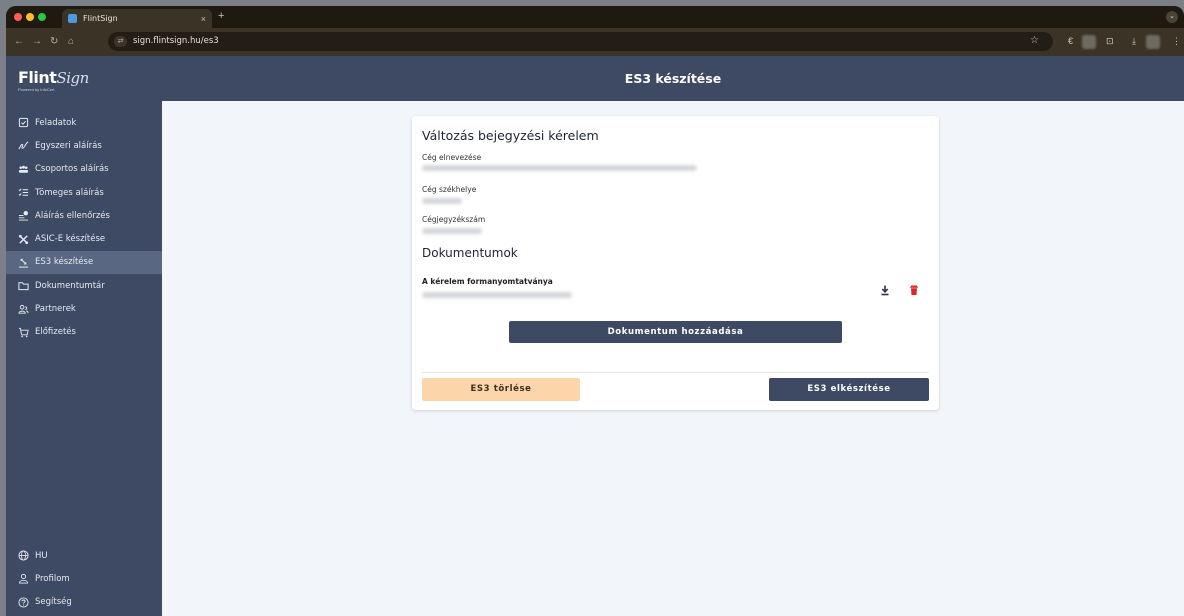 The image size is (1184, 616). I want to click on sidebar-item-partnerek: Partnerek, so click(84, 308).